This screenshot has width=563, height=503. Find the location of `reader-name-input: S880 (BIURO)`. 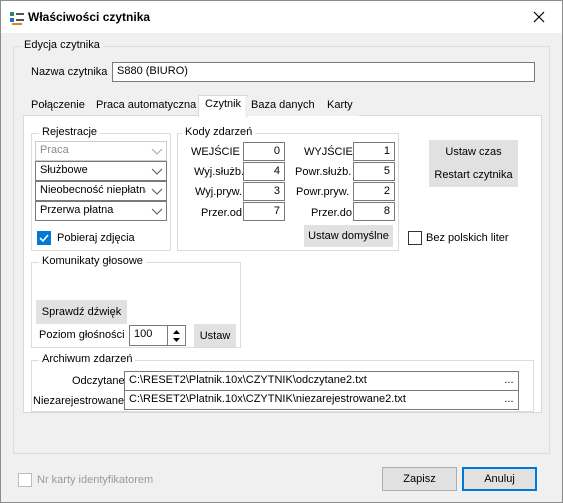

reader-name-input: S880 (BIURO) is located at coordinates (323, 72).